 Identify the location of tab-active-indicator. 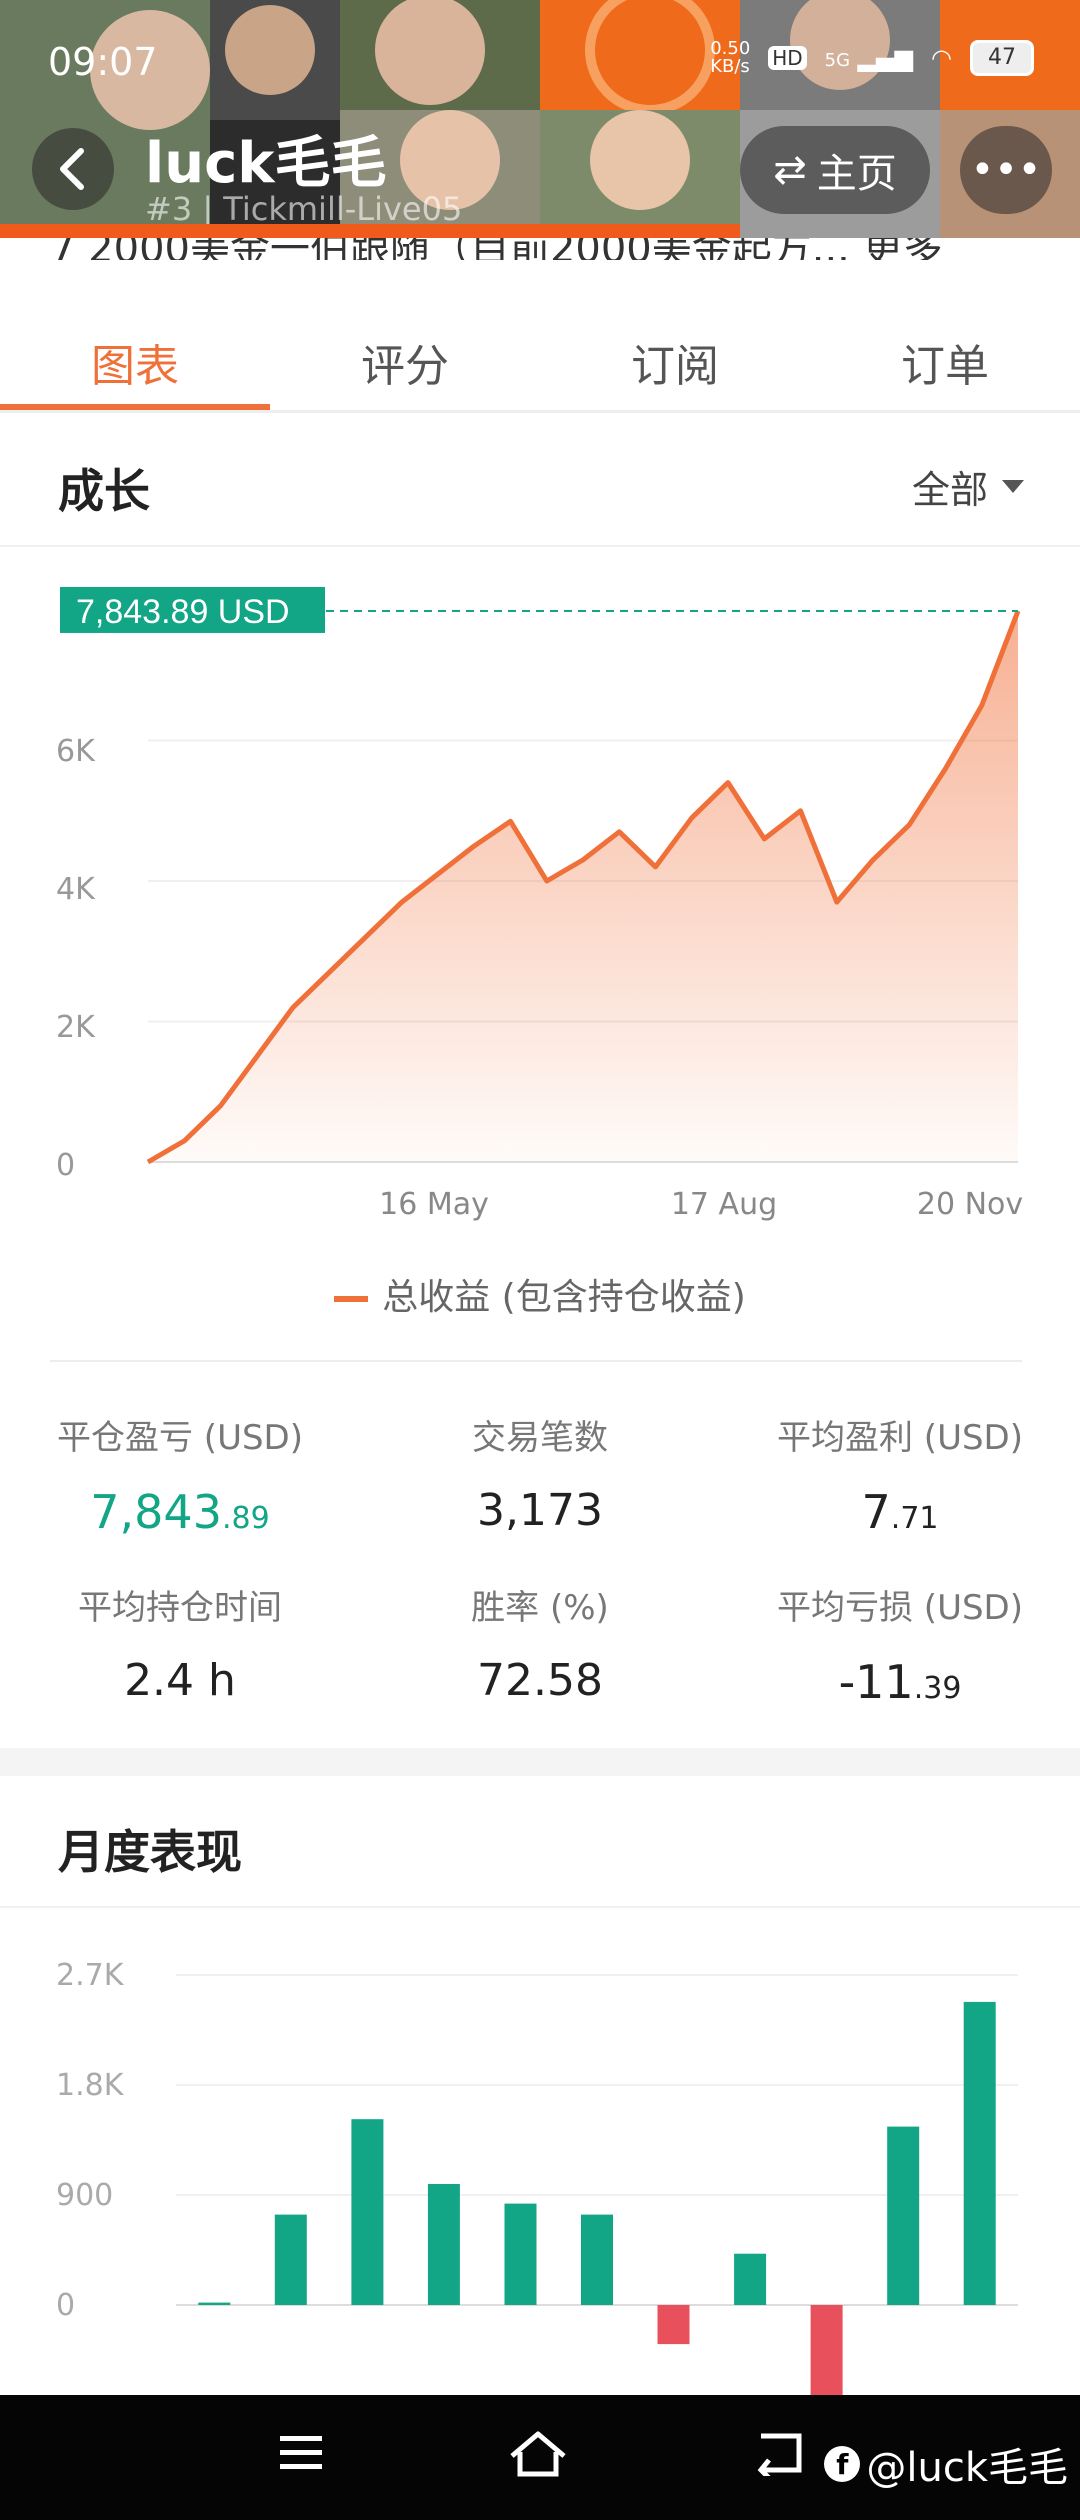
(135, 407).